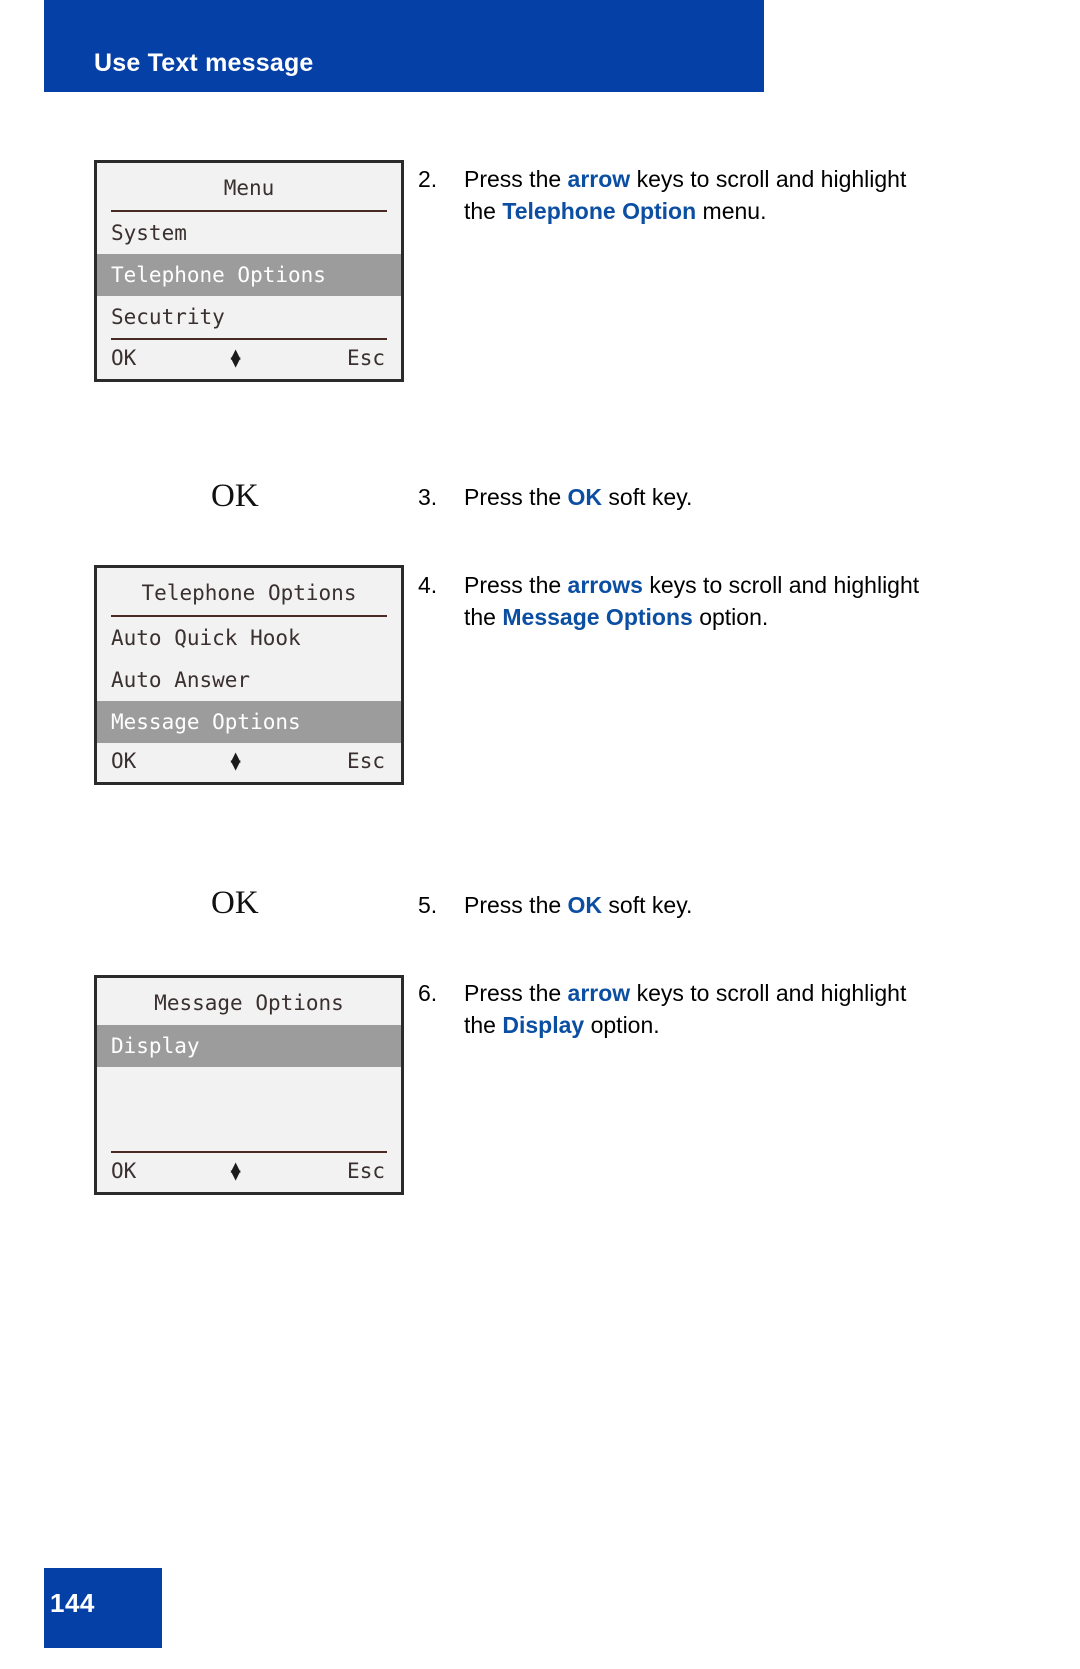 Image resolution: width=1080 pixels, height=1669 pixels. I want to click on menu-list: Display, so click(249, 1088).